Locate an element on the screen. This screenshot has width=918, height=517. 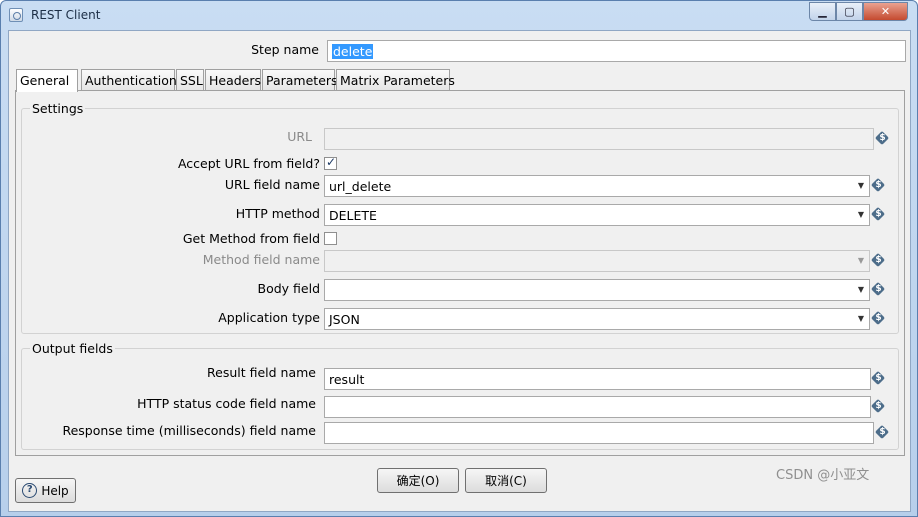
minimize-button: ▁ is located at coordinates (822, 11).